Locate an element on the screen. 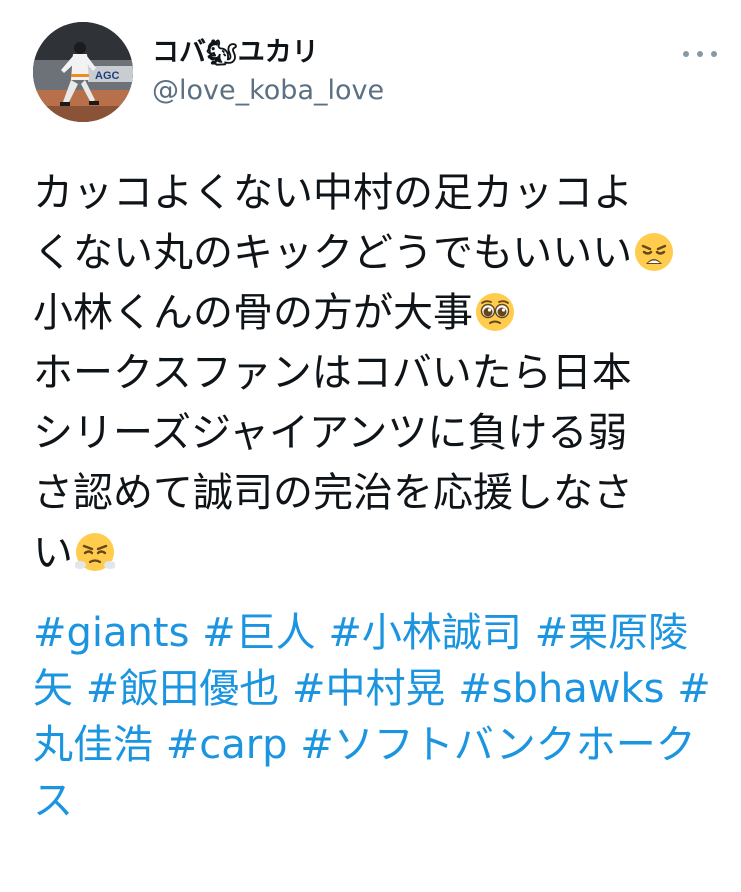 This screenshot has height=892, width=741. hashtag-link: 丸佳浩 is located at coordinates (93, 745).